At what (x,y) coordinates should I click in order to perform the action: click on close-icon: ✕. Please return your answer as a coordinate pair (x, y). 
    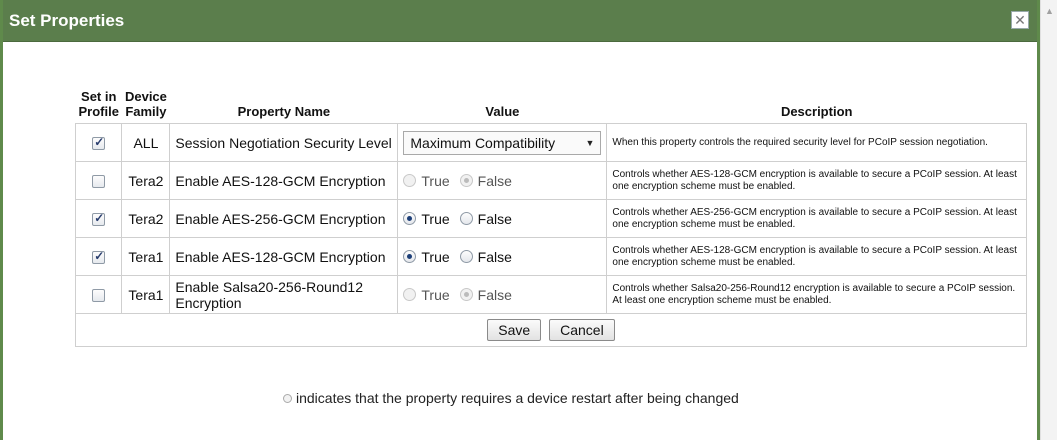
    Looking at the image, I should click on (1020, 20).